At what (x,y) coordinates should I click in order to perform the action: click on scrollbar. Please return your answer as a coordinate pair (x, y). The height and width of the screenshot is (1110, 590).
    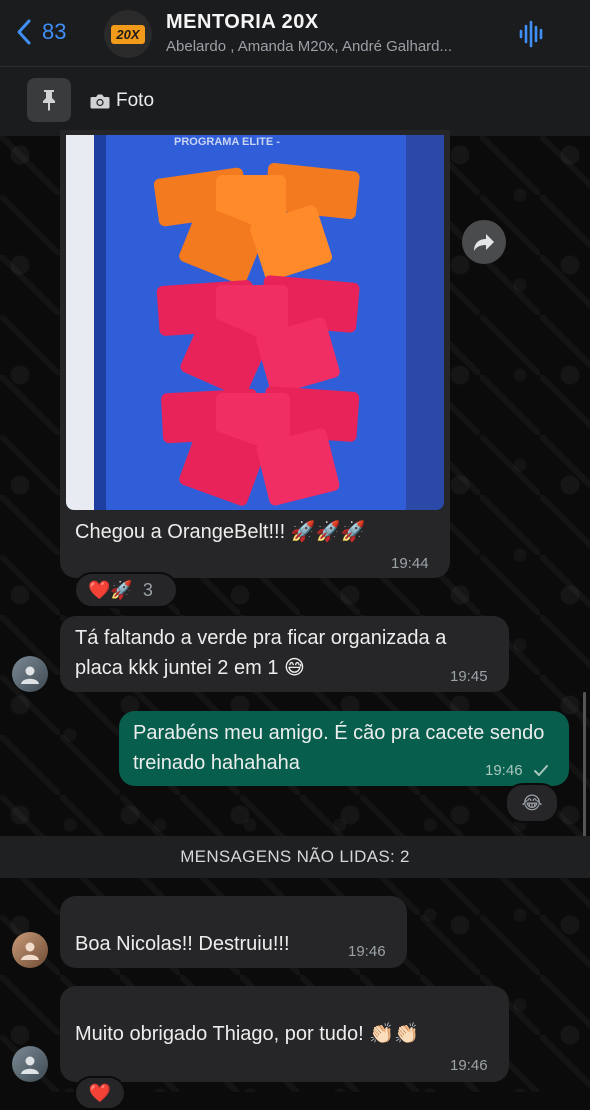
    Looking at the image, I should click on (584, 767).